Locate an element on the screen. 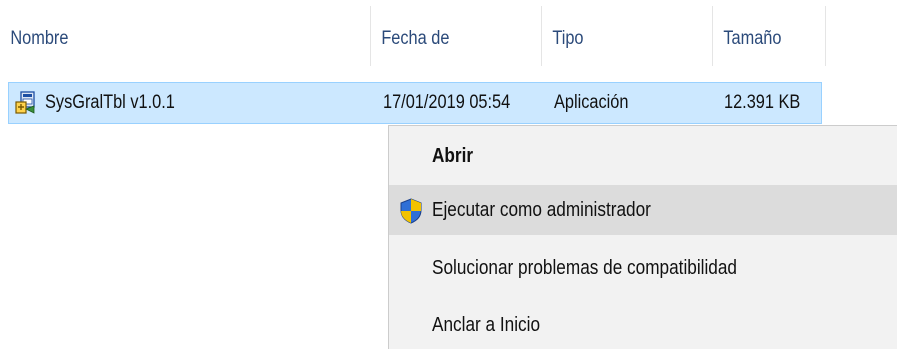 This screenshot has height=350, width=897. menu-item-label: Ejecutar como administrador is located at coordinates (541, 210).